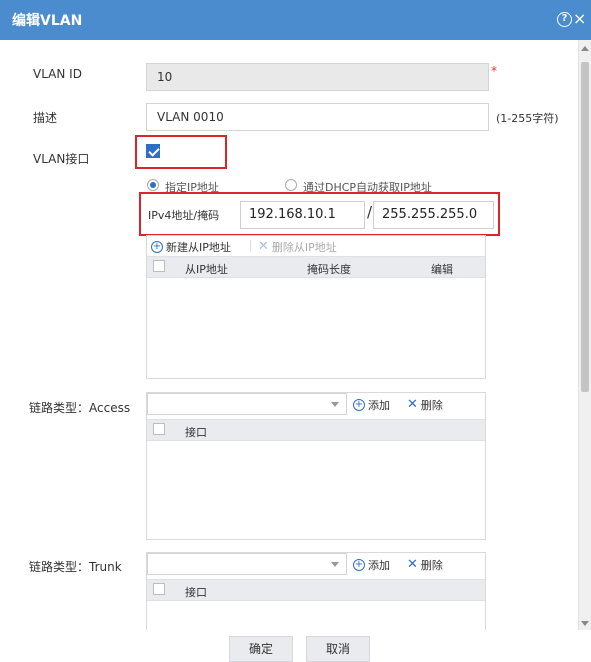 The image size is (591, 662). I want to click on trunk-panel: + 添加 ✕ 删除 接口, so click(316, 591).